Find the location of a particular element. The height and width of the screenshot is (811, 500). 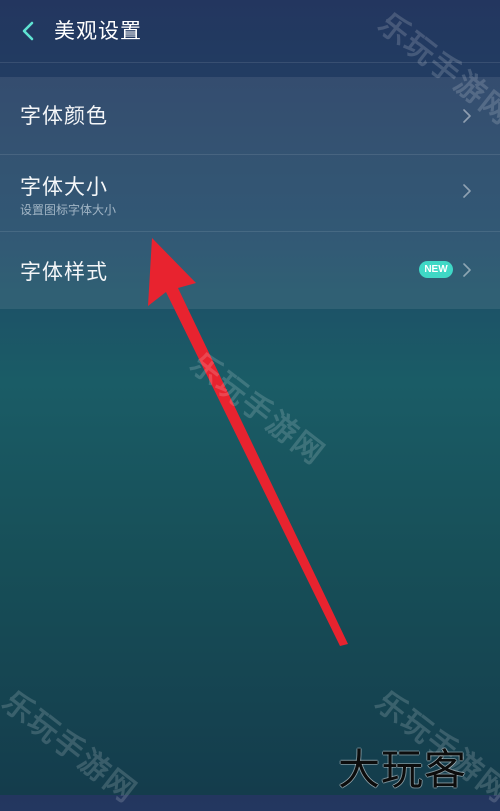

setting-item-font-size: 字体大小 设置图标字体大小 is located at coordinates (250, 192).